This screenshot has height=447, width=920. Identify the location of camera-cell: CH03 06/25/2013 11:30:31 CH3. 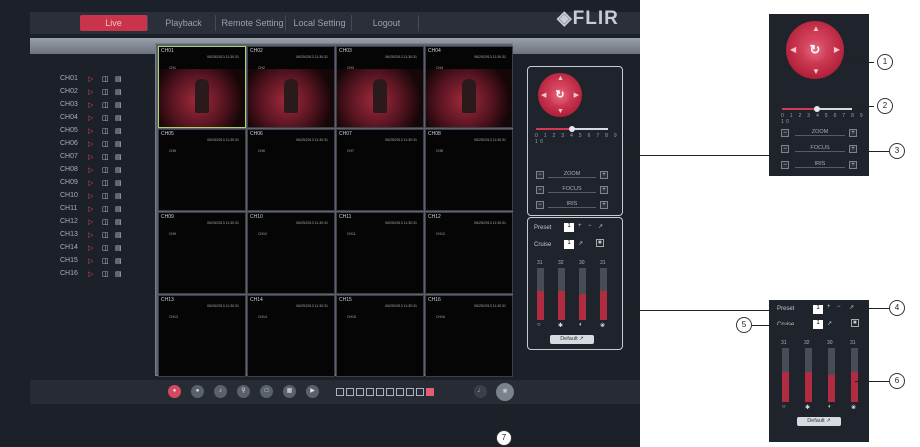
(380, 87).